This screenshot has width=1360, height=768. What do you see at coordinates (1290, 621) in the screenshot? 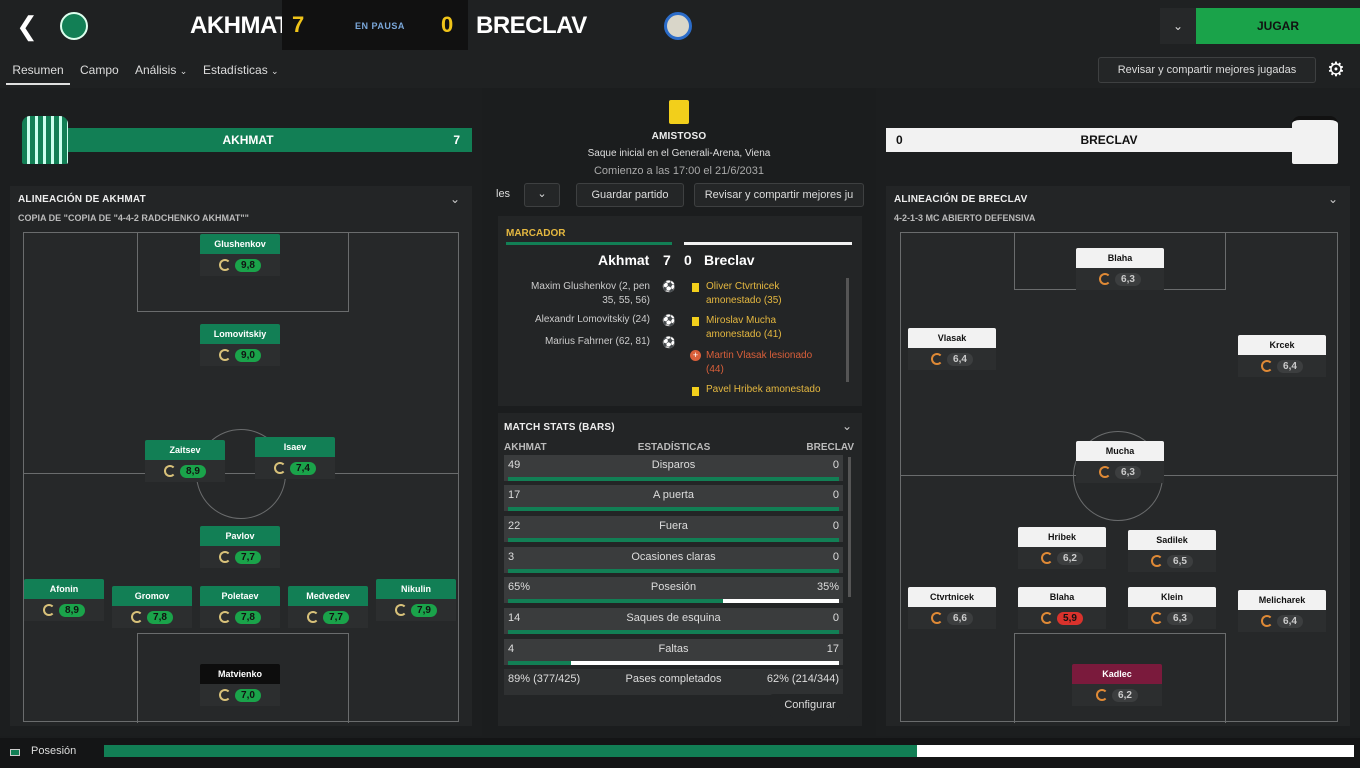
I see `player-rating: 6,4` at bounding box center [1290, 621].